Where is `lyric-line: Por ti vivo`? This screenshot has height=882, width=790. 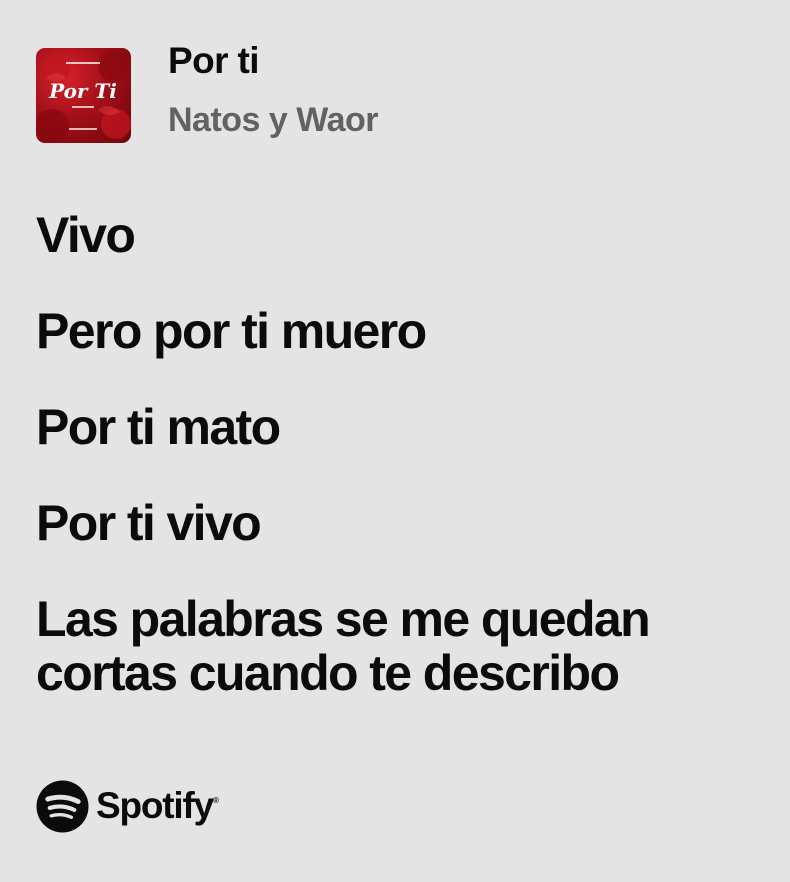 lyric-line: Por ti vivo is located at coordinates (149, 523).